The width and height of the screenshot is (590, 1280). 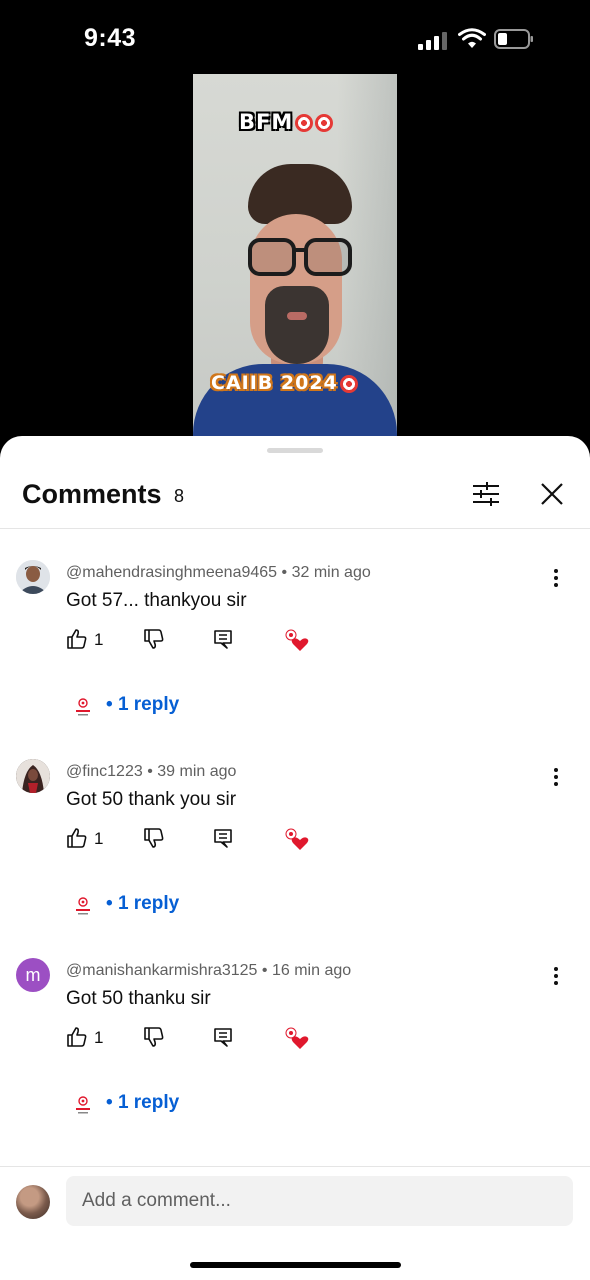 I want to click on comment-text: Got 57... thankyou sir, so click(x=156, y=600).